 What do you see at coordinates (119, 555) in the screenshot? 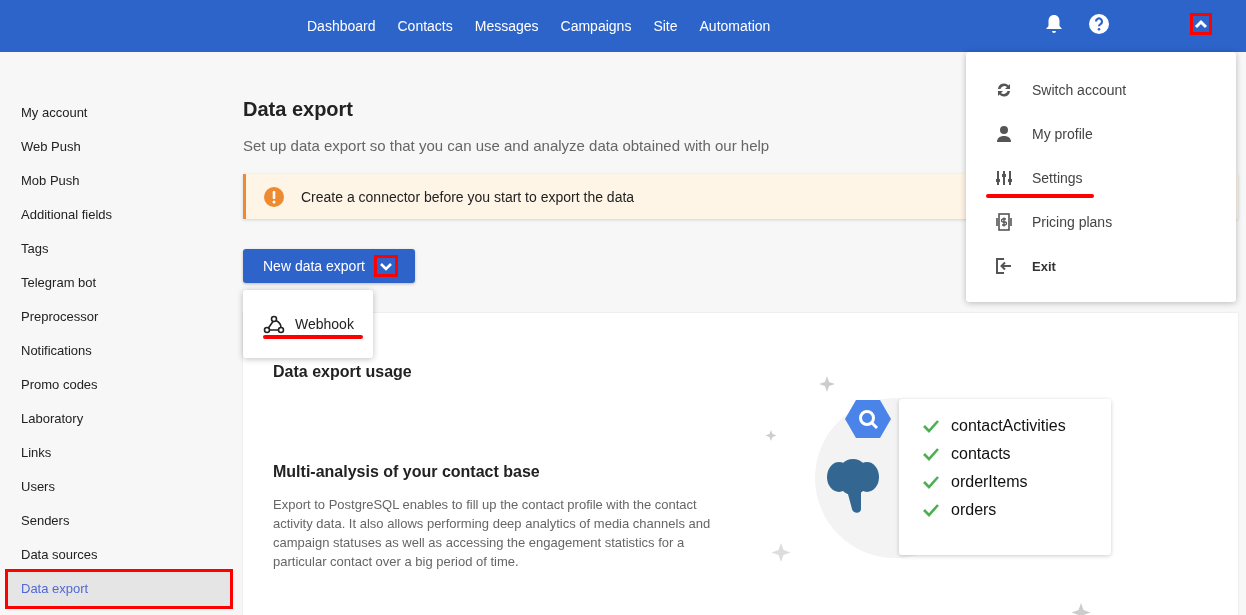
I see `sidebar-item: Data sources` at bounding box center [119, 555].